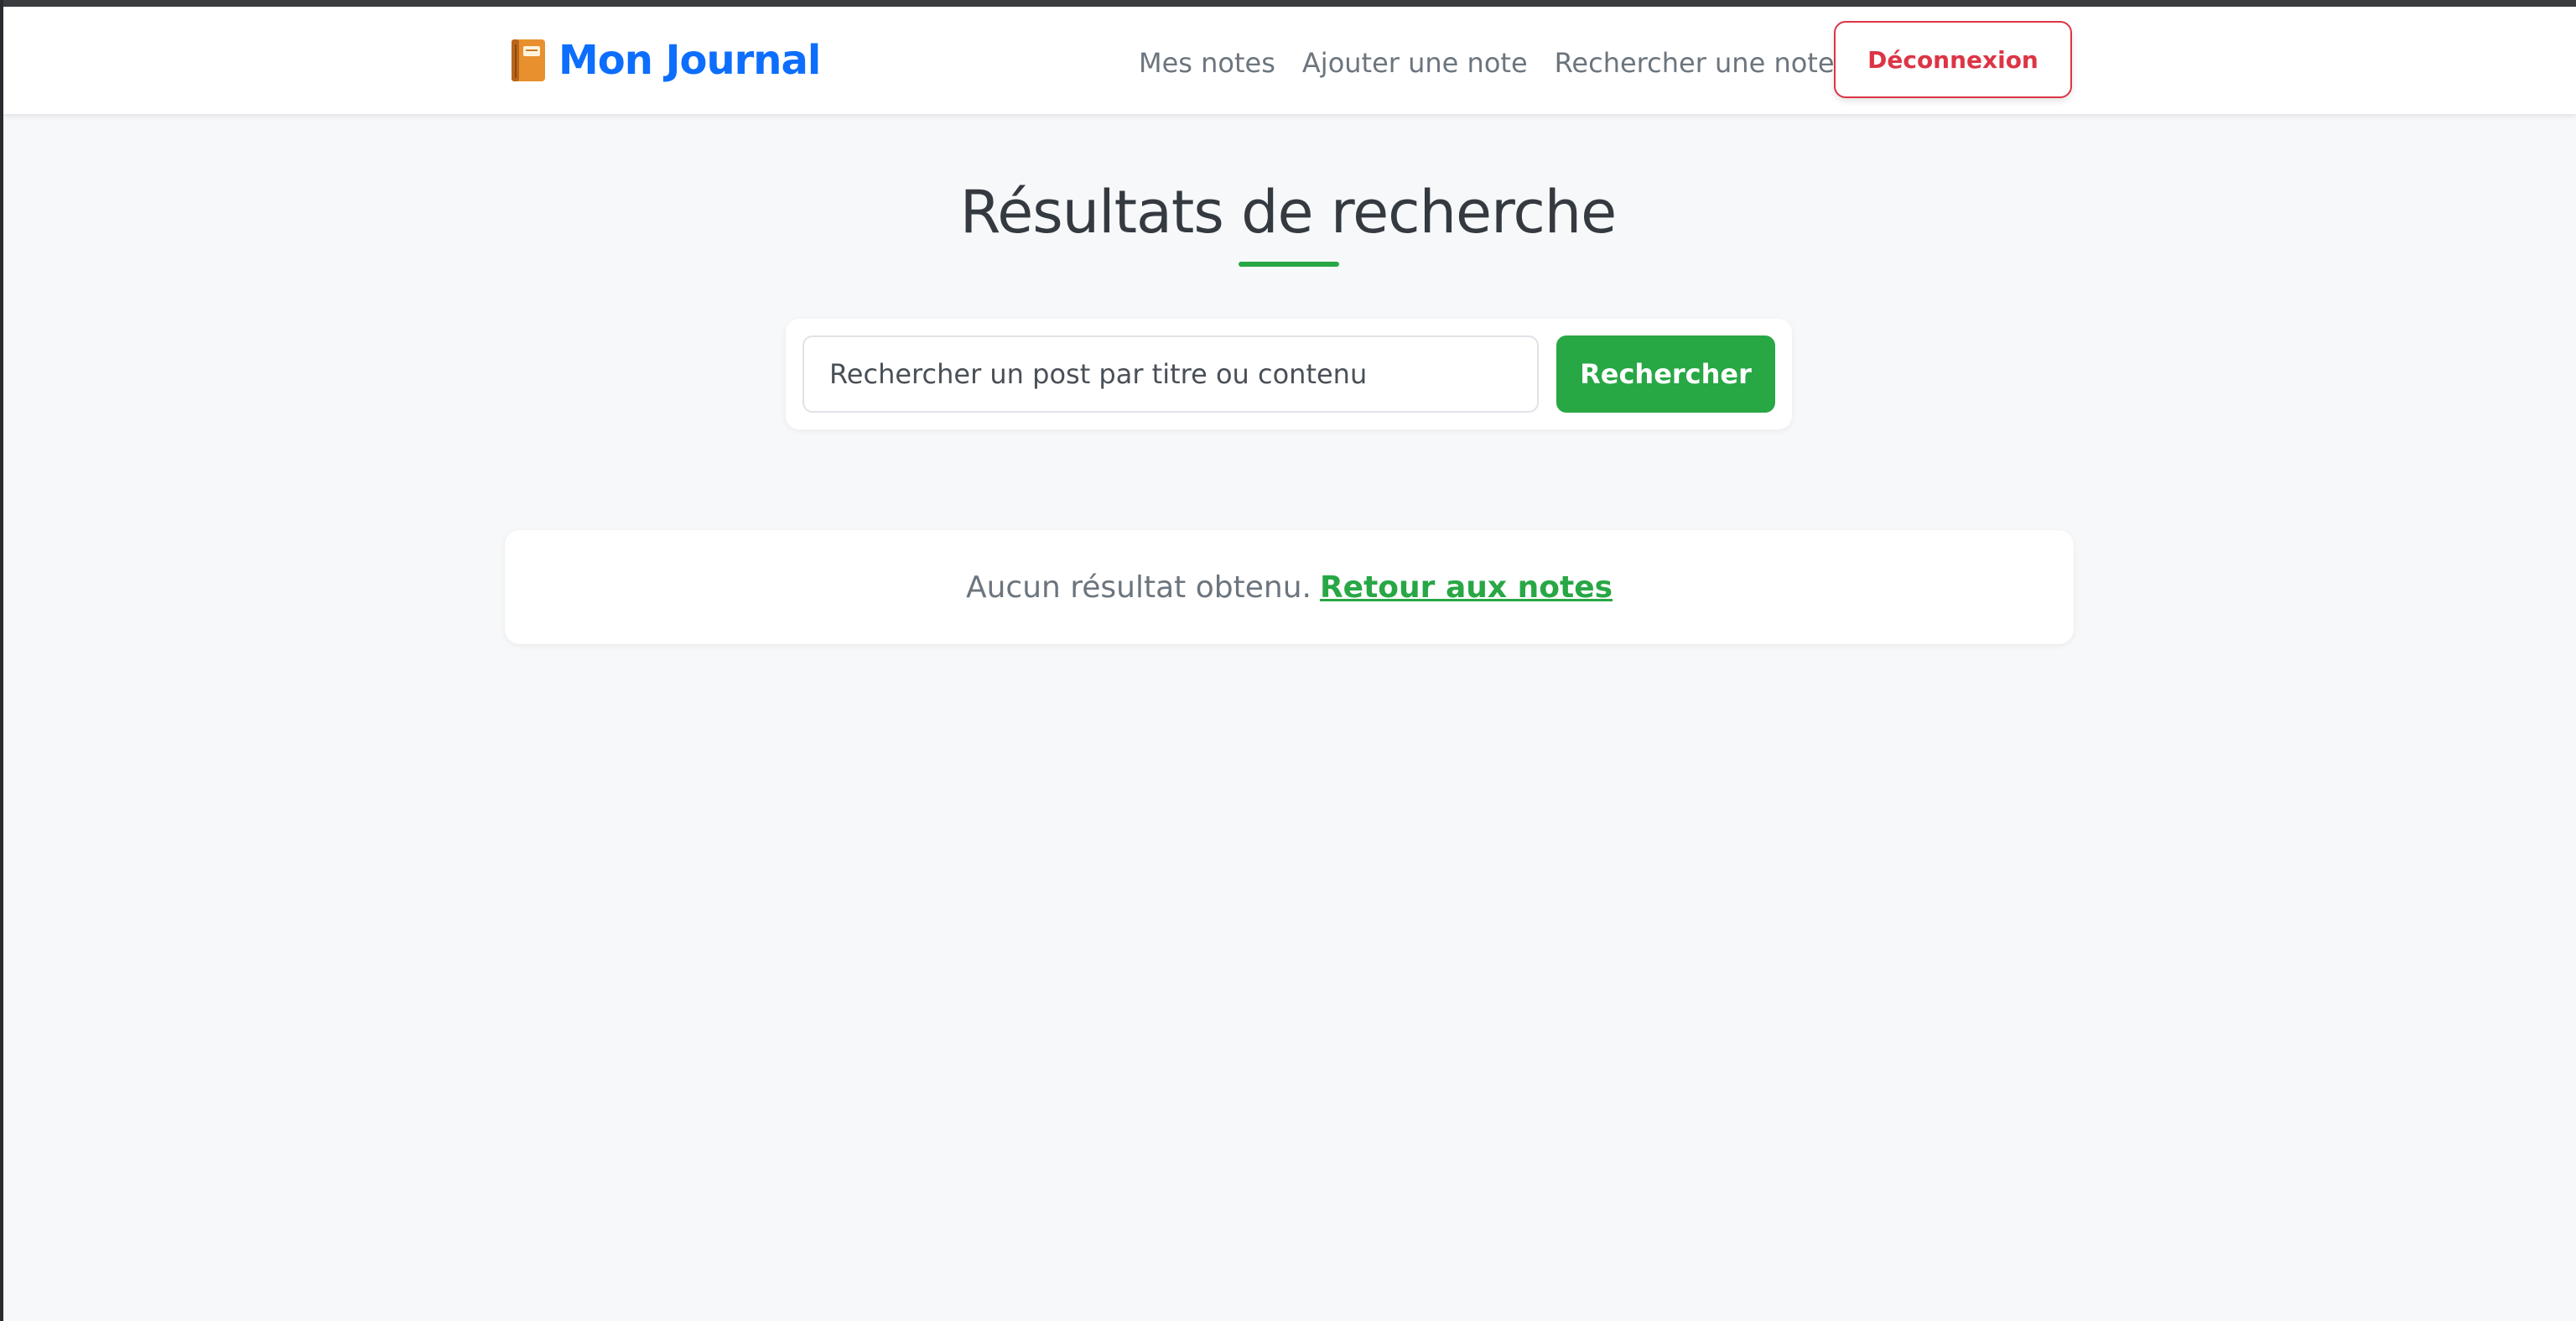  What do you see at coordinates (1665, 374) in the screenshot?
I see `search-button: Rechercher` at bounding box center [1665, 374].